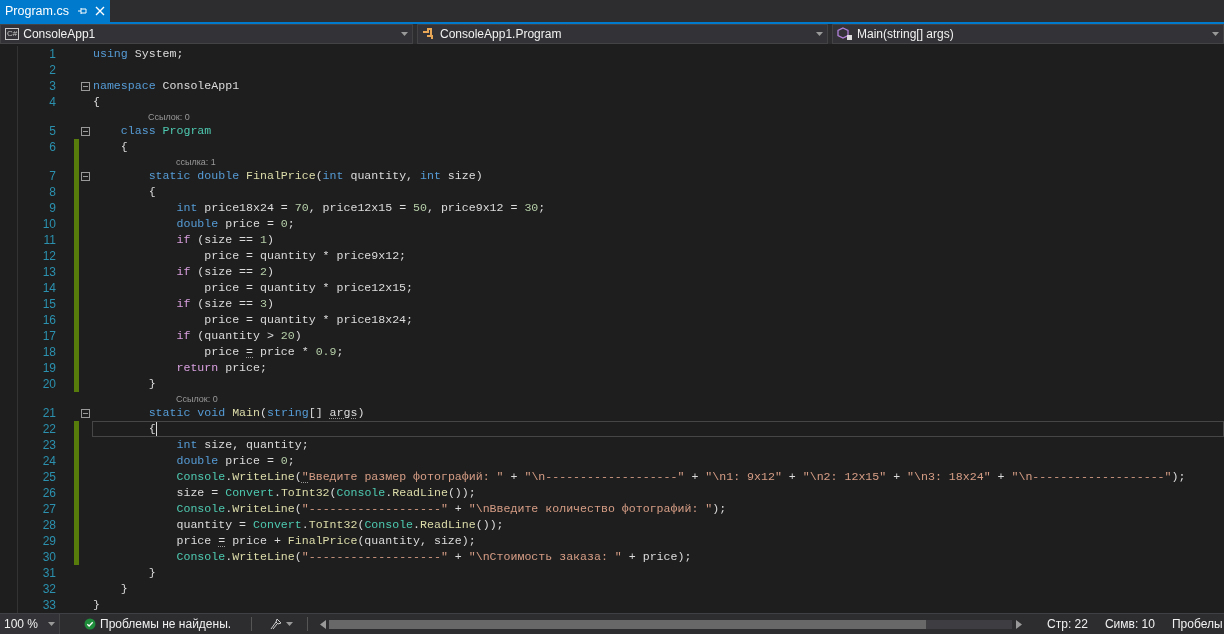 The width and height of the screenshot is (1224, 634). What do you see at coordinates (166, 624) in the screenshot?
I see `problems-status: Проблемы не найдены.` at bounding box center [166, 624].